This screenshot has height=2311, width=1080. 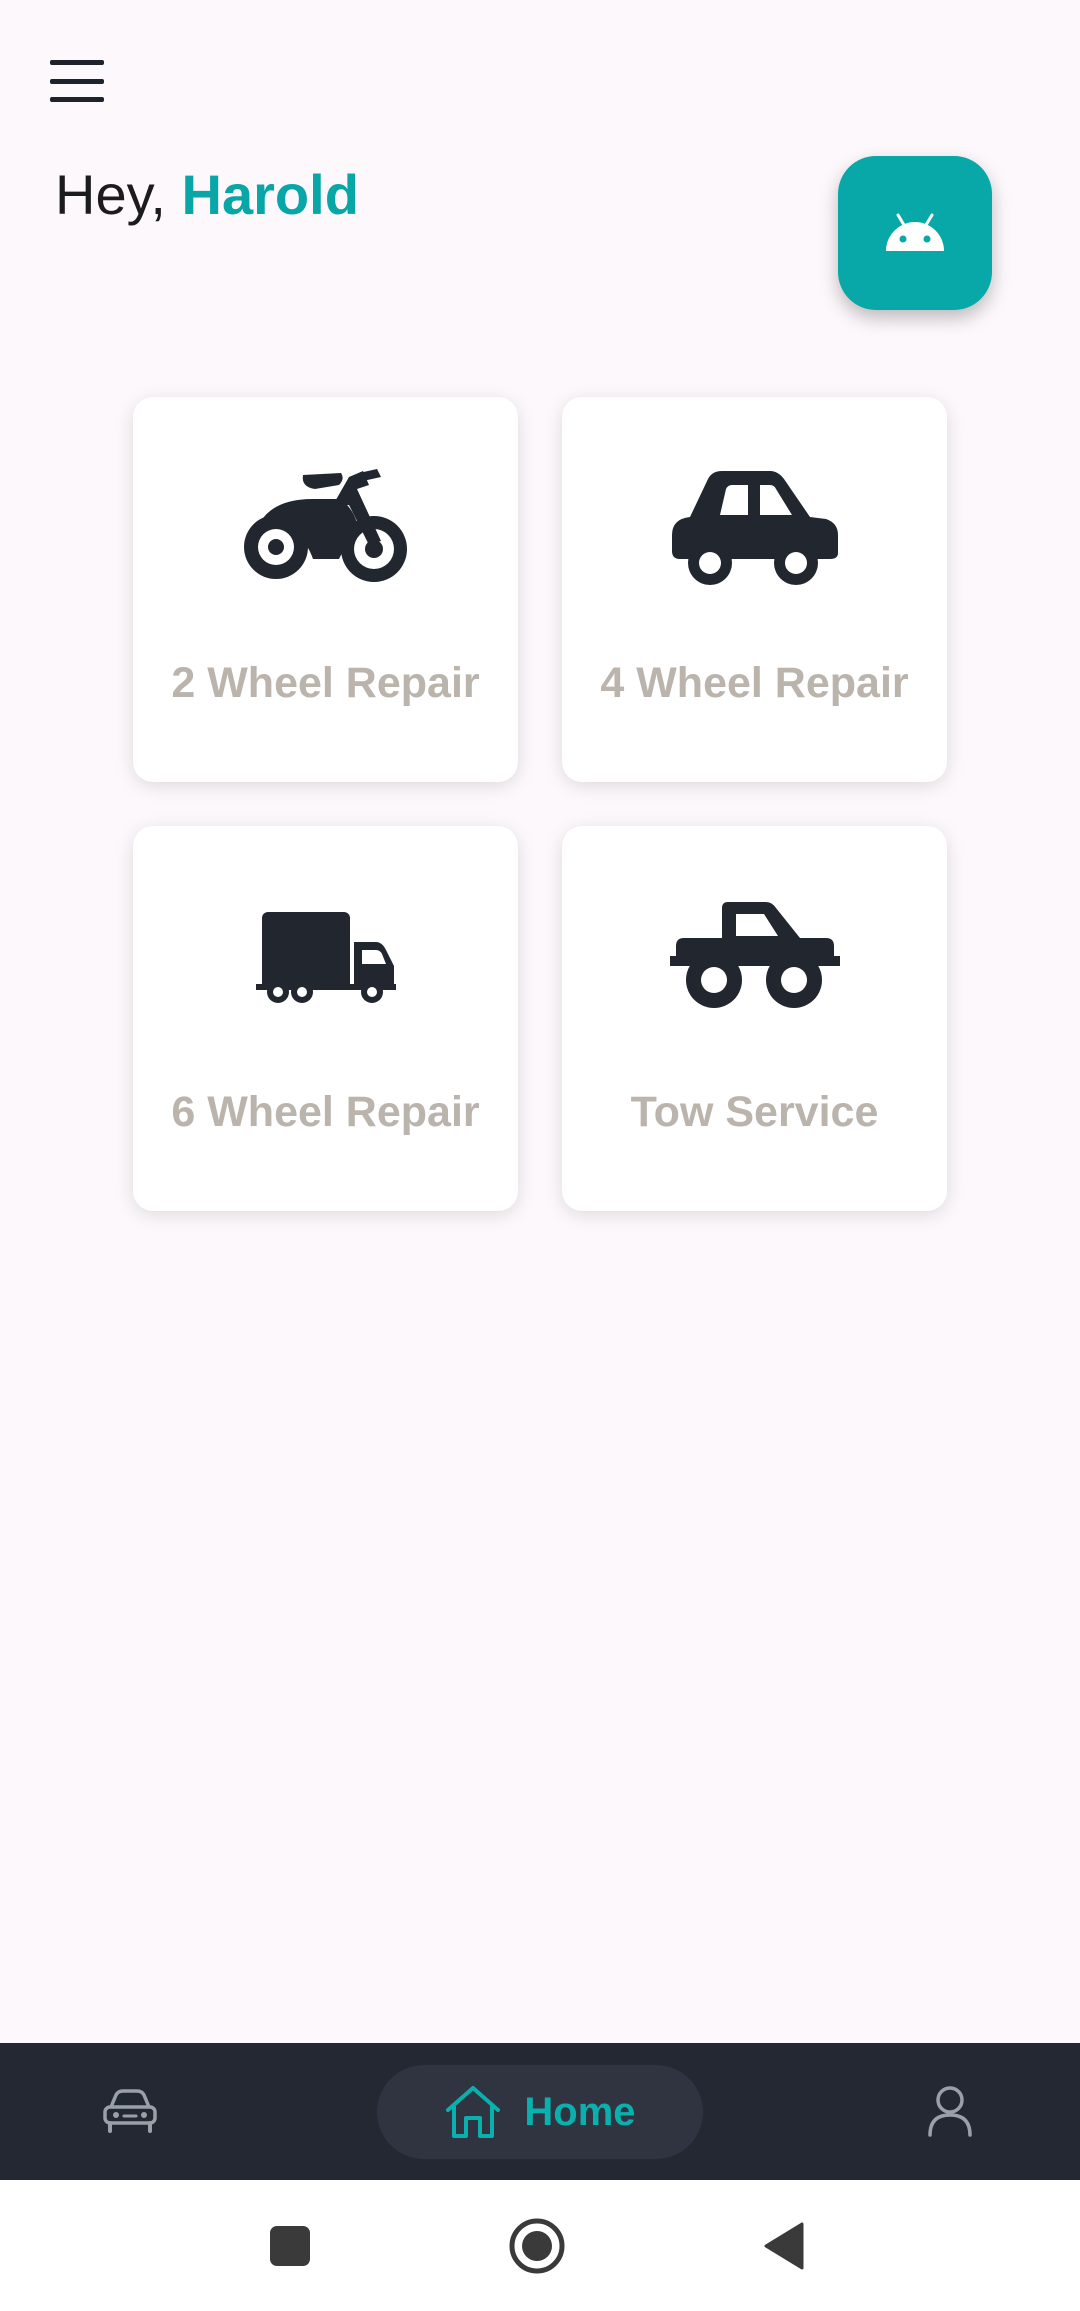 I want to click on service-label: 2 Wheel Repair, so click(x=325, y=683).